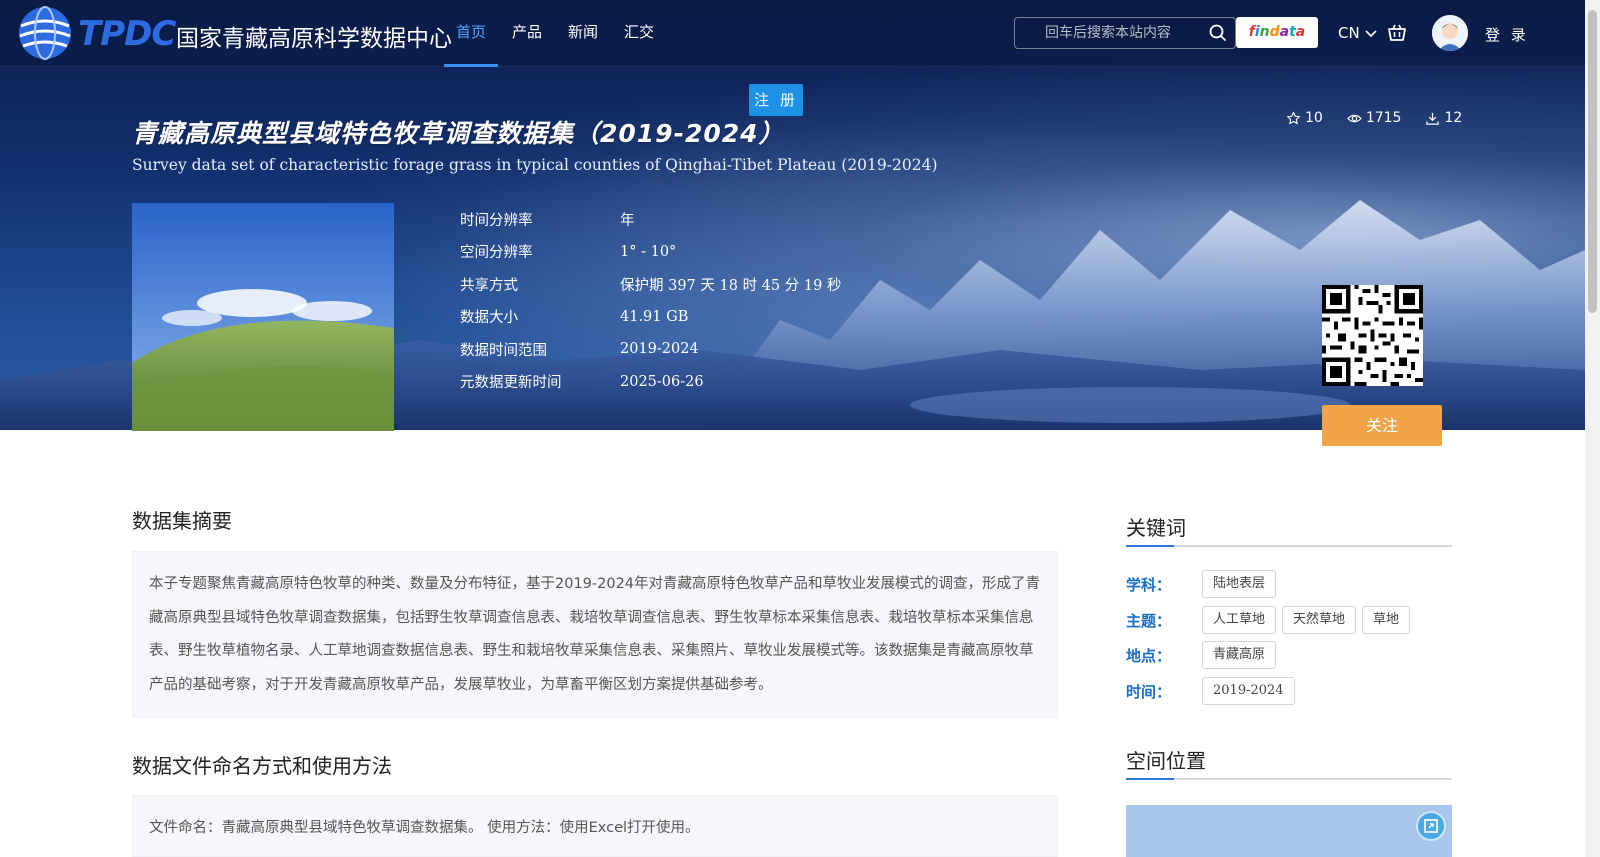  Describe the element at coordinates (1149, 691) in the screenshot. I see `keyword-label: 时间：` at that location.